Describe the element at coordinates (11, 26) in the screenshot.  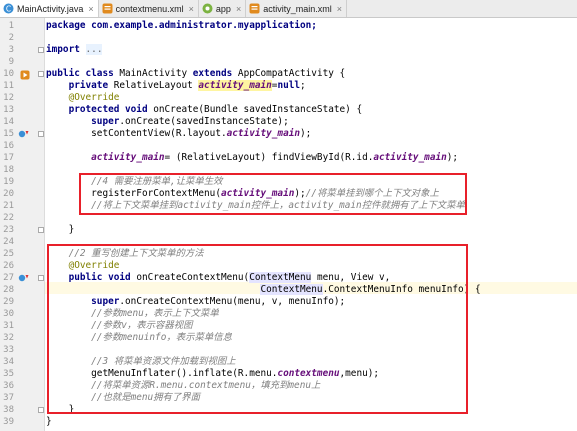
I see `line-number: 1` at that location.